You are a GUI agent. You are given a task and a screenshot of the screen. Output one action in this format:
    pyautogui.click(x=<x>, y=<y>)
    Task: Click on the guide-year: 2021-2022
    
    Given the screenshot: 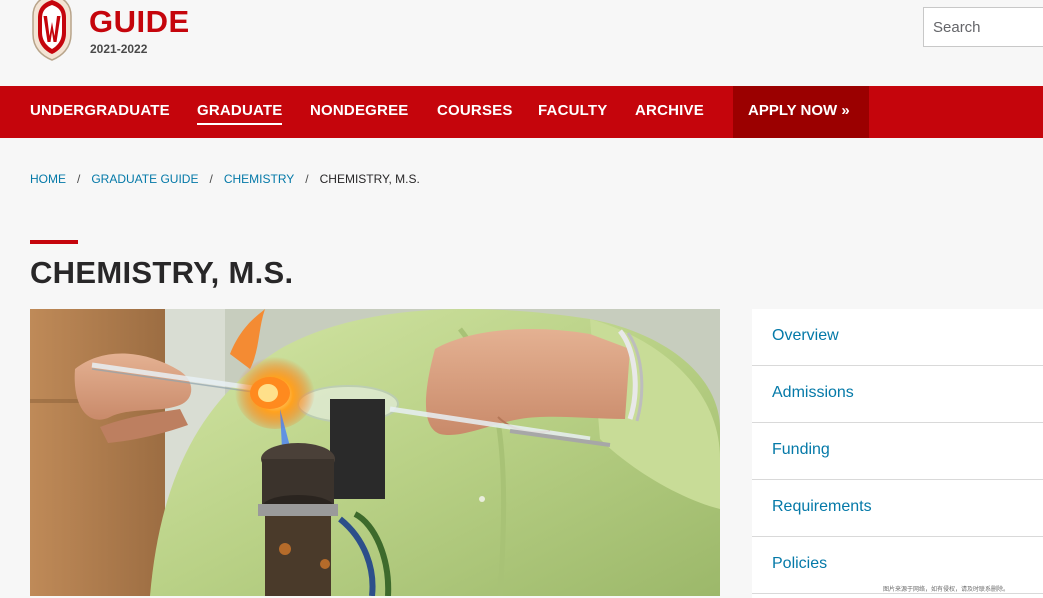 What is the action you would take?
    pyautogui.click(x=119, y=49)
    